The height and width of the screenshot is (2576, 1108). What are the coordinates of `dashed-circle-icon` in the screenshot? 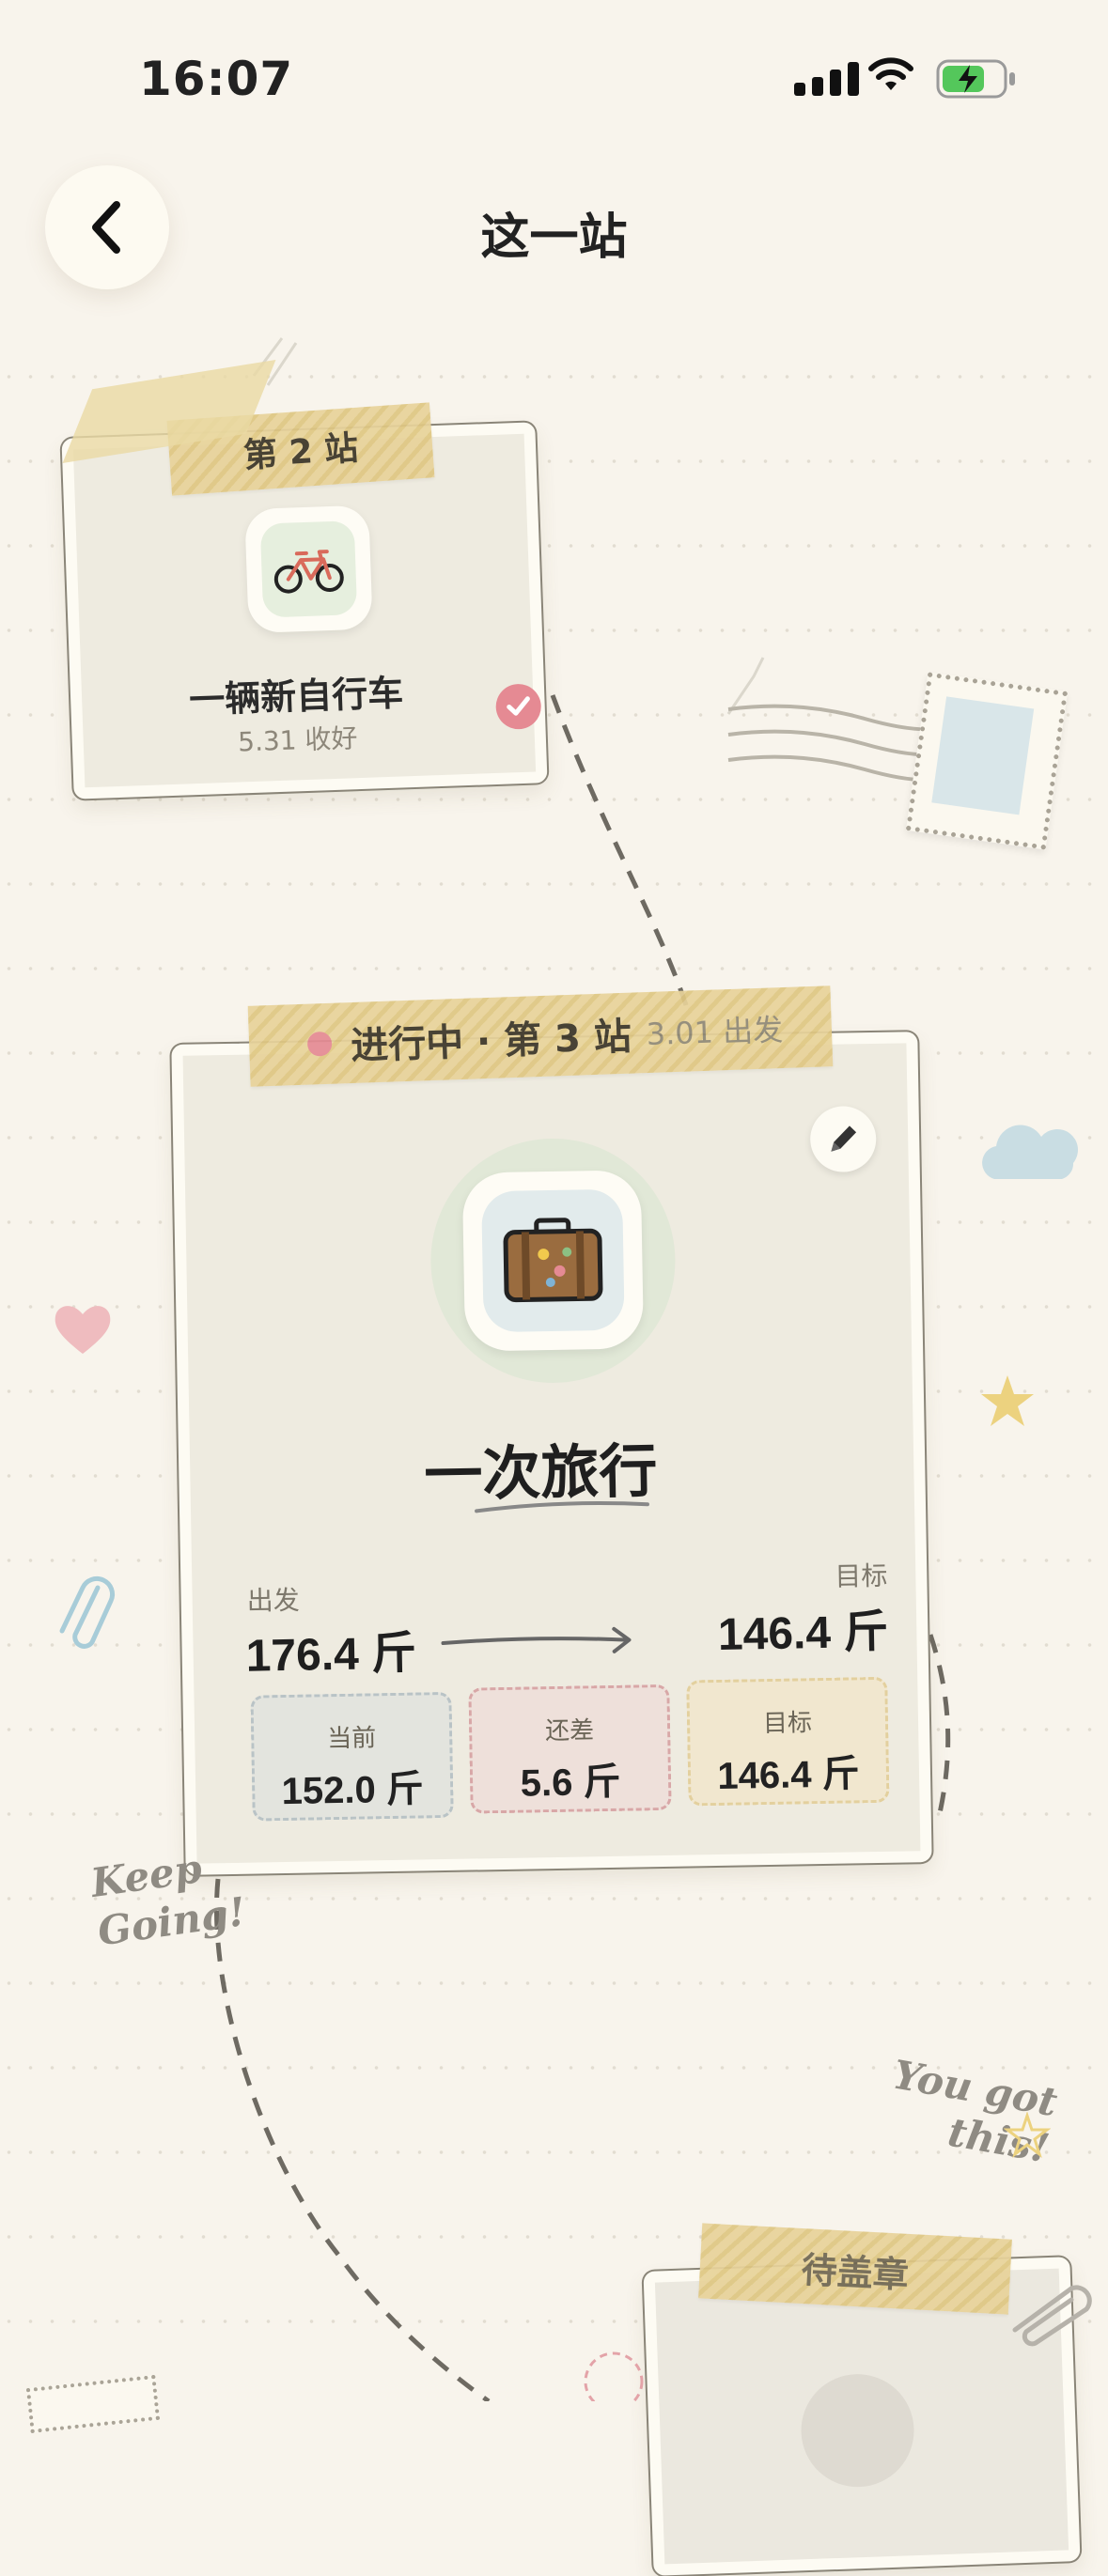 It's located at (614, 2376).